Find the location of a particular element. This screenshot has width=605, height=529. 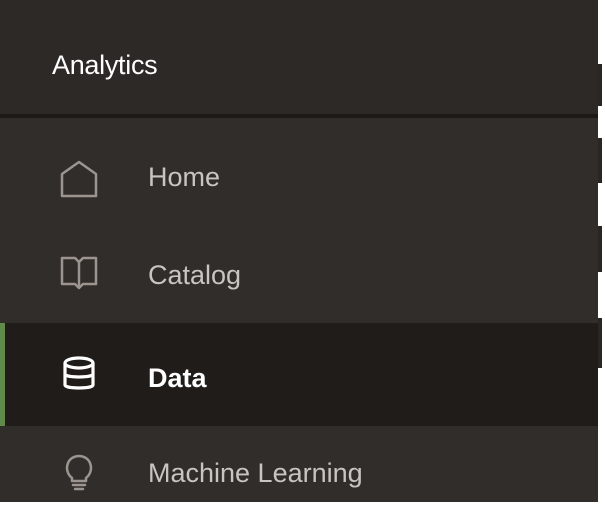

home-icon is located at coordinates (79, 179).